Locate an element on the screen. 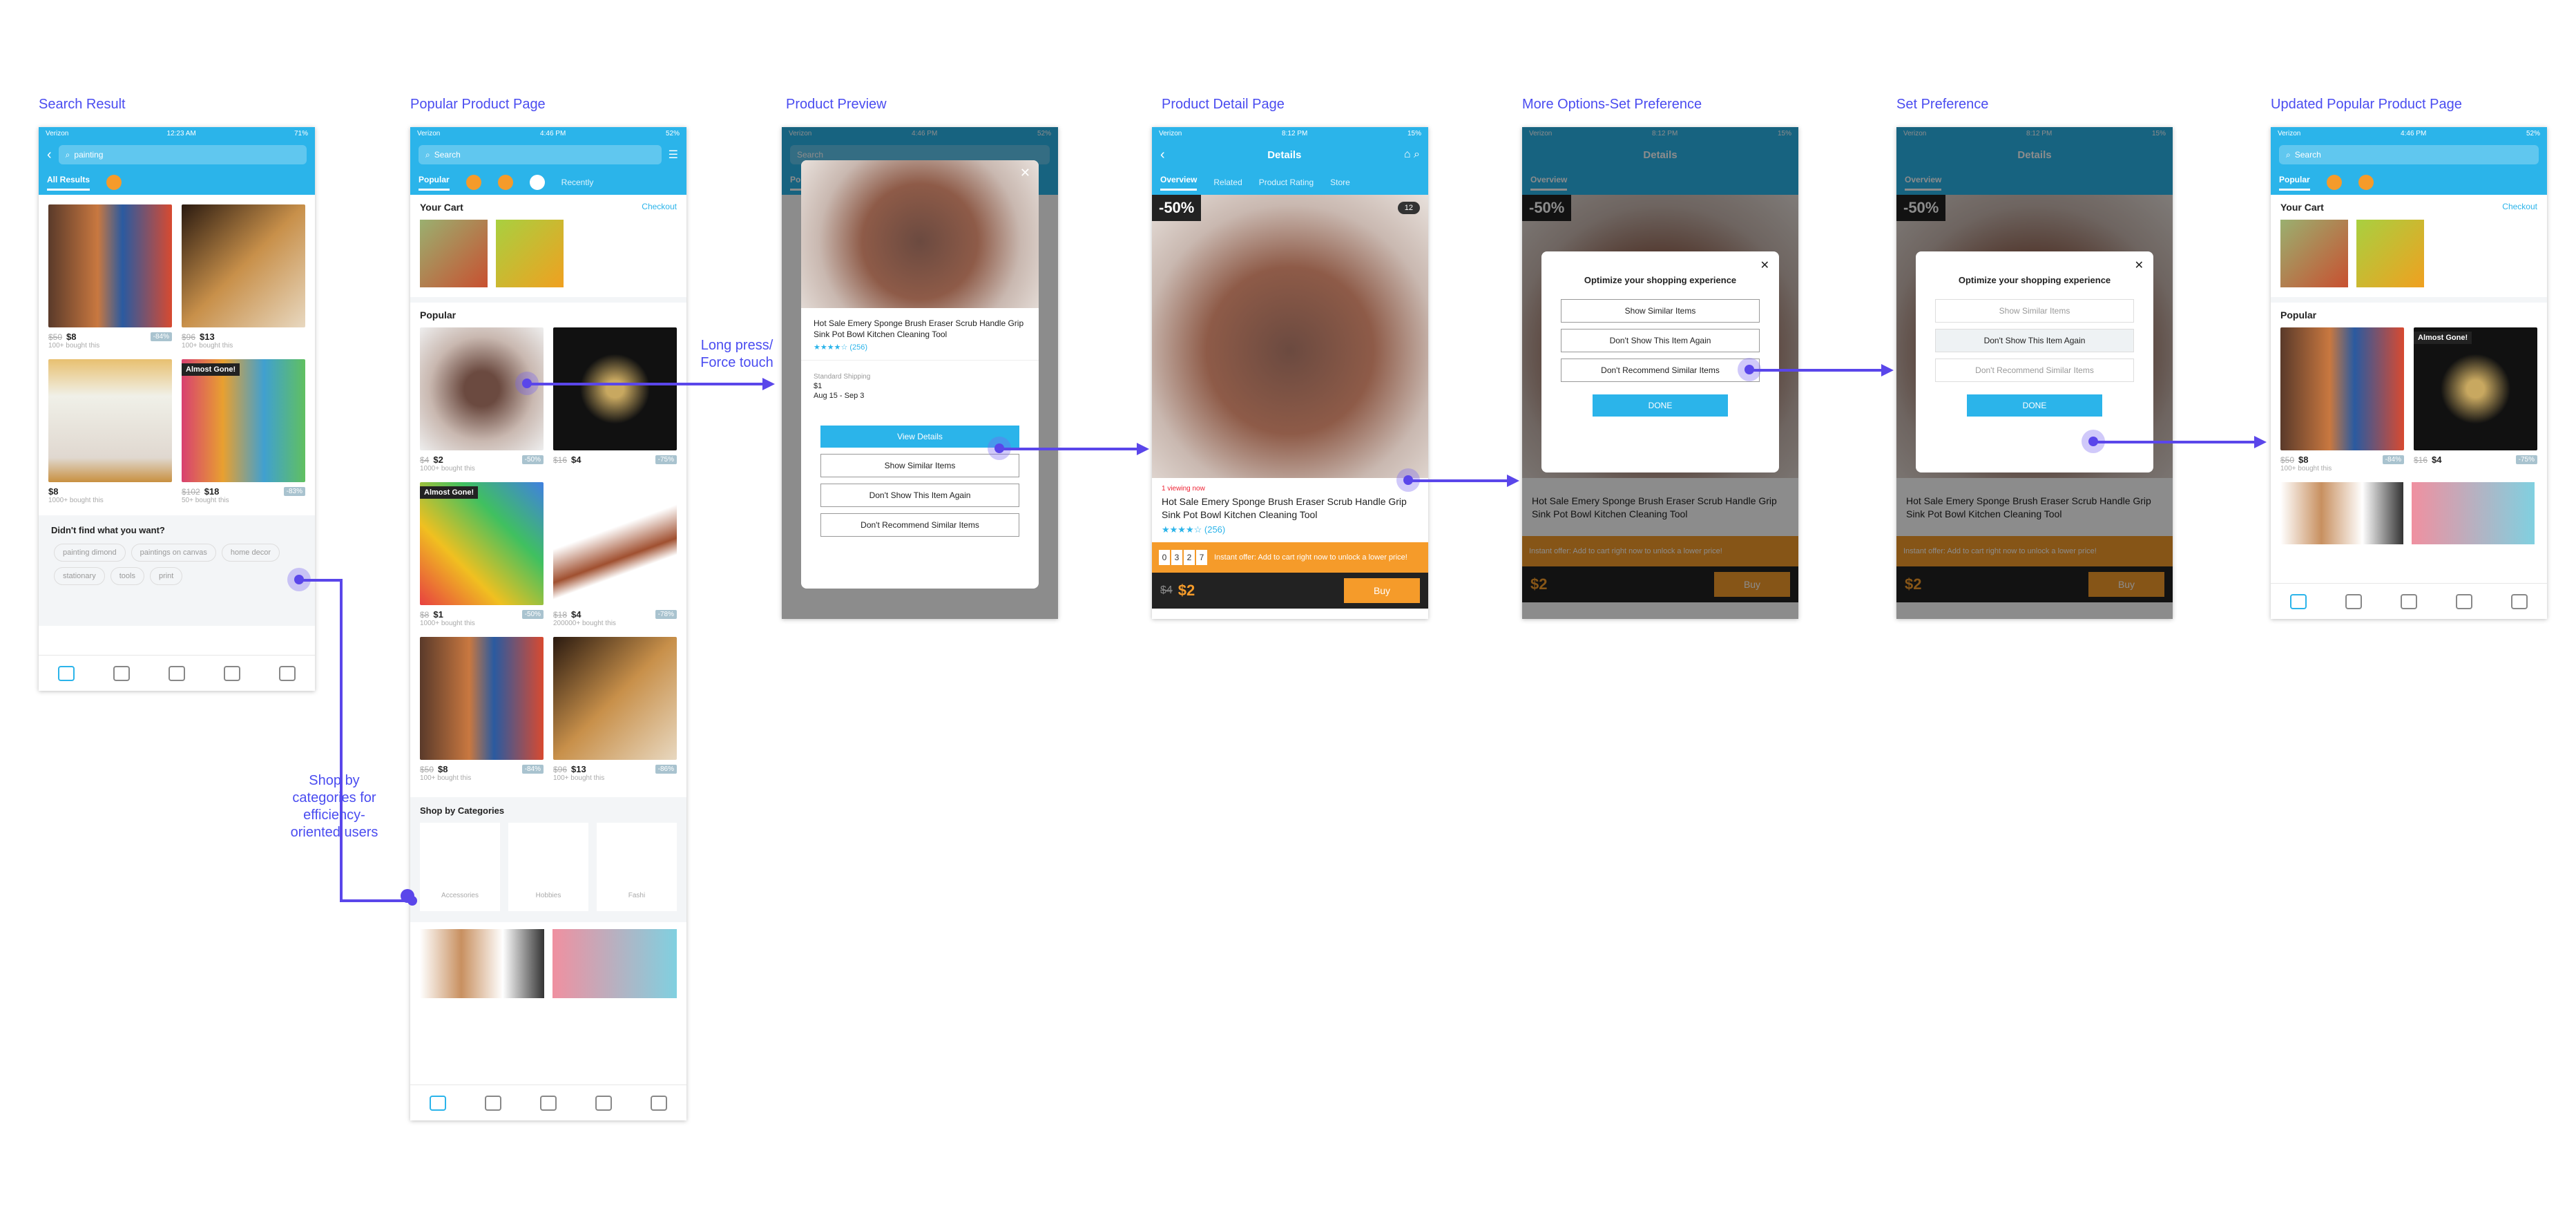 This screenshot has height=1213, width=2576. product-card: $16 $4 -75% is located at coordinates (615, 399).